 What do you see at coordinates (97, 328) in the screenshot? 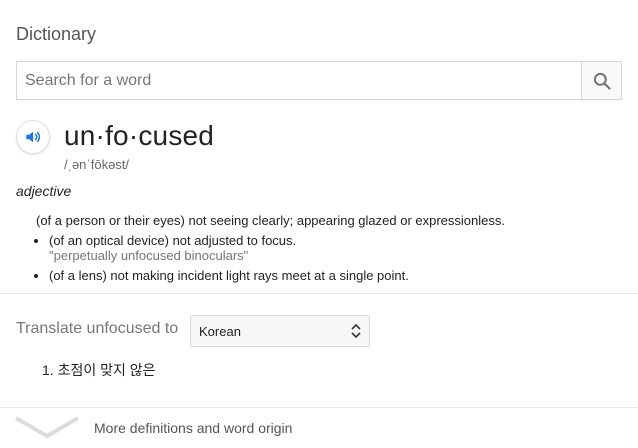
I see `translate-label: Translate unfocused to` at bounding box center [97, 328].